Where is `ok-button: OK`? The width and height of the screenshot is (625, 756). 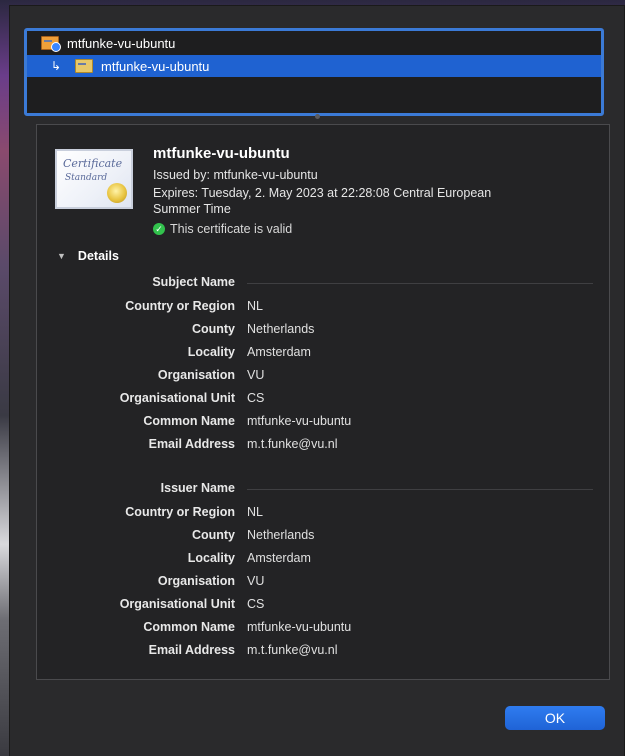 ok-button: OK is located at coordinates (555, 718).